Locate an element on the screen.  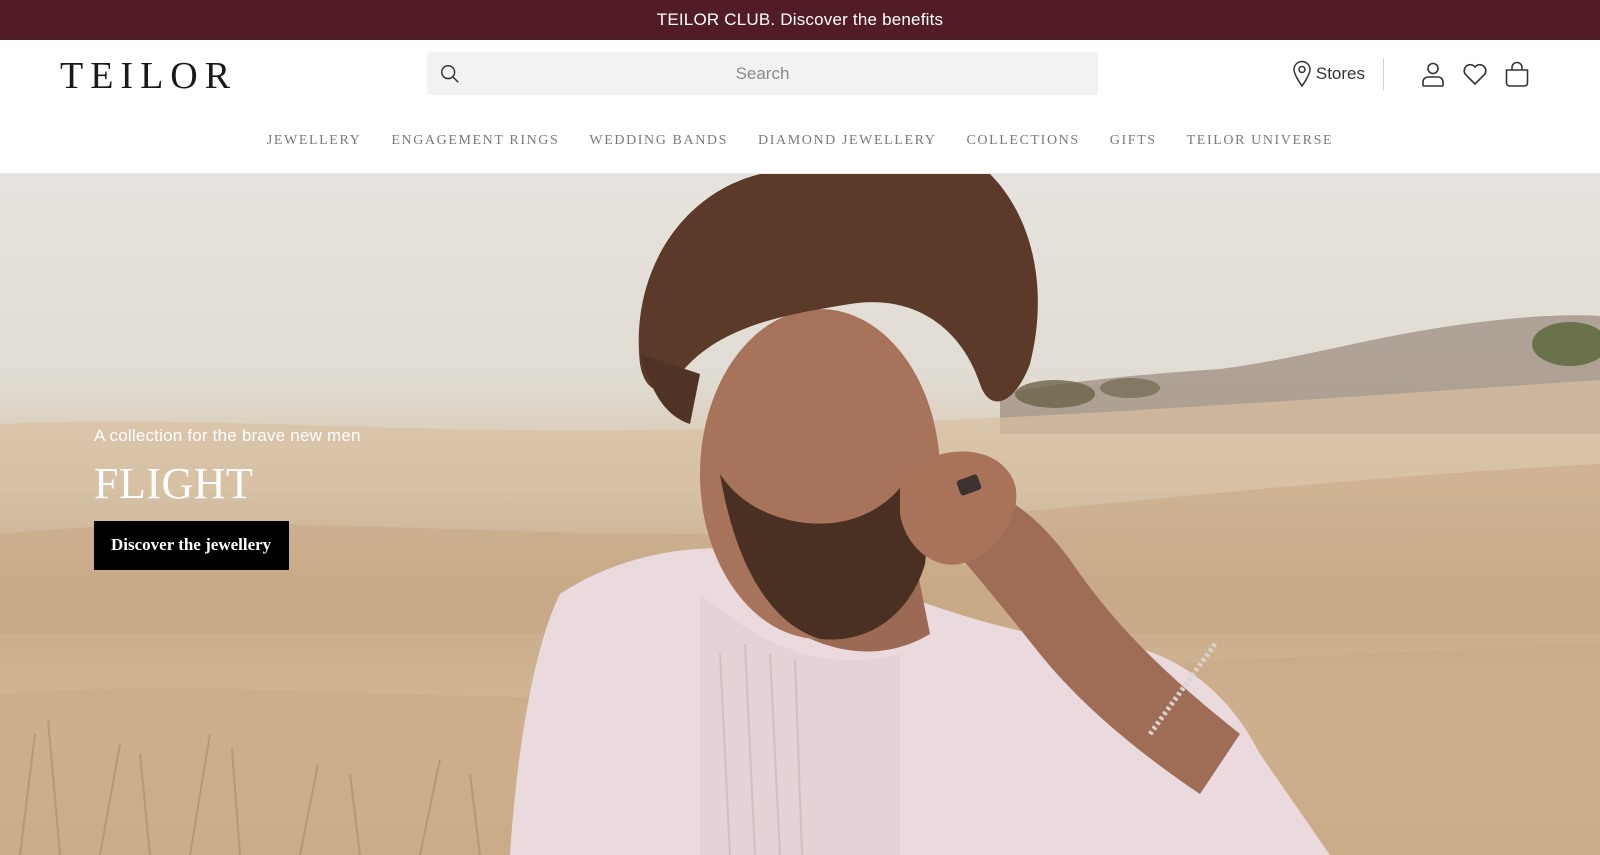
nav-item-wedding-bands: WEDDING BANDS is located at coordinates (658, 141).